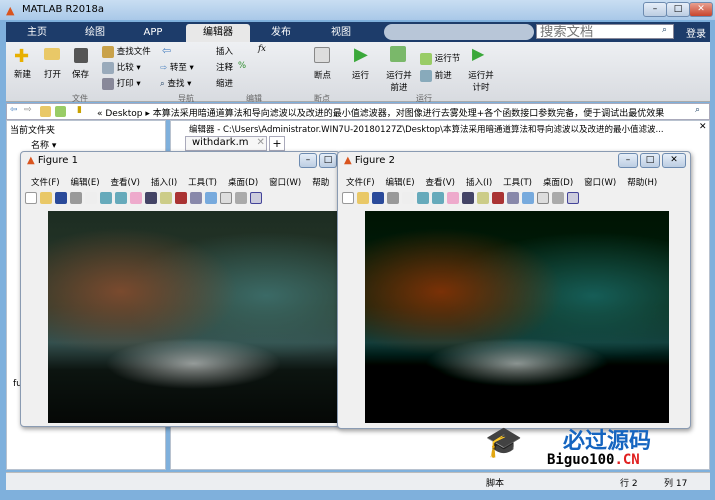 This screenshot has width=715, height=500. What do you see at coordinates (123, 114) in the screenshot?
I see `breadcrumb-desktop: Desktop` at bounding box center [123, 114].